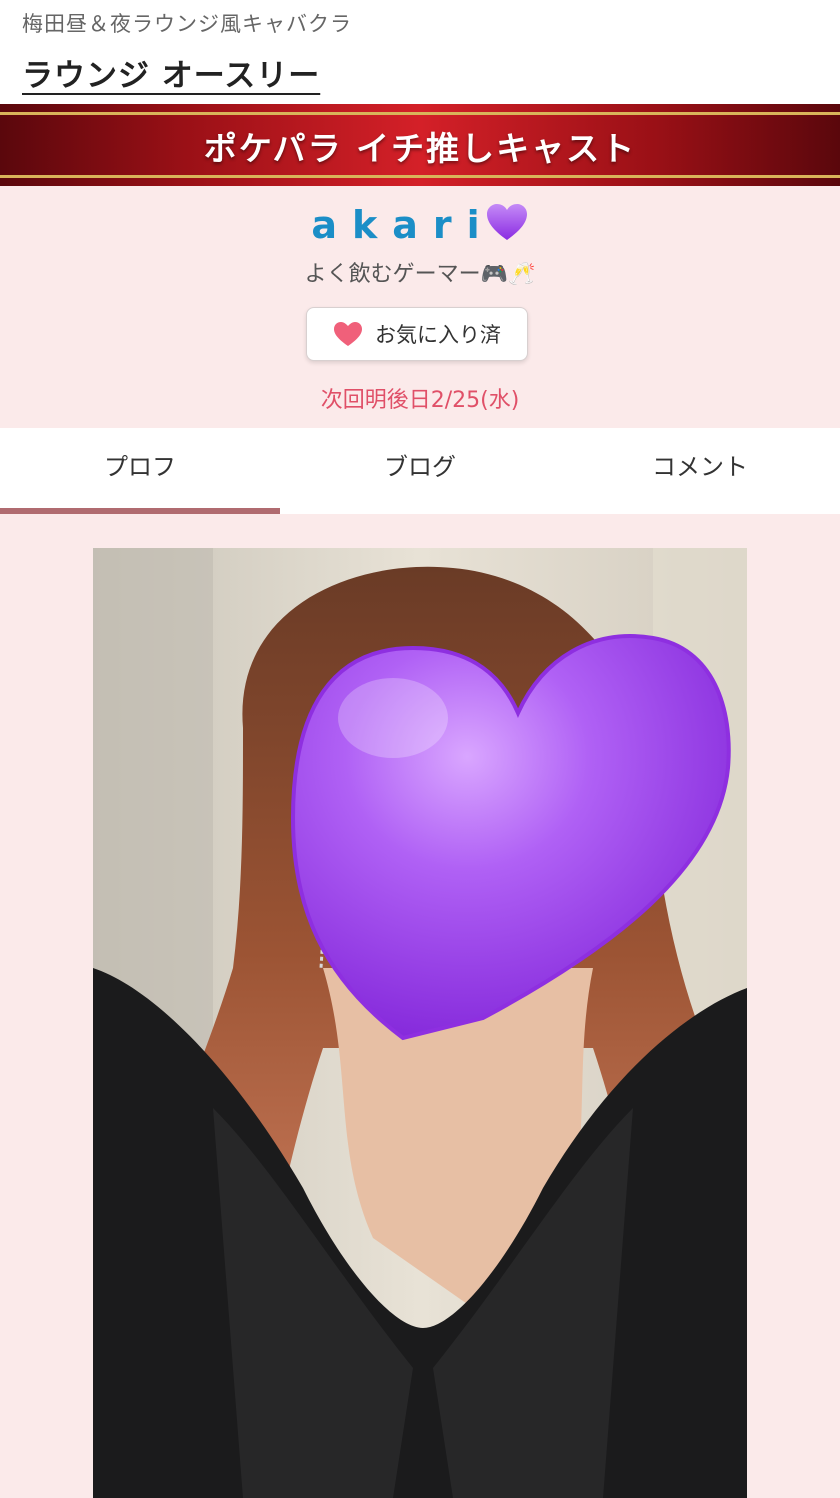 The image size is (840, 1498). I want to click on cast-name-row: akari, so click(420, 224).